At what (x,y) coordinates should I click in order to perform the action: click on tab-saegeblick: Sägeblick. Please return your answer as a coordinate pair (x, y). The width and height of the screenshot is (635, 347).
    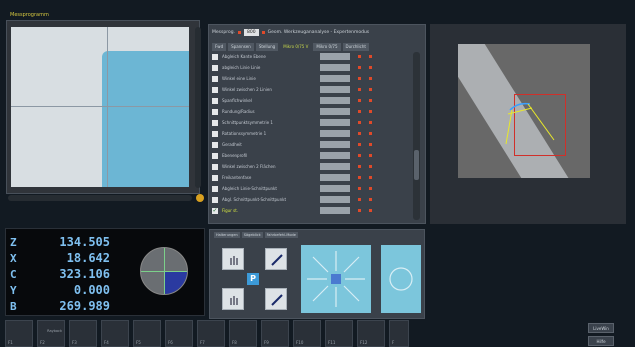
    Looking at the image, I should click on (252, 235).